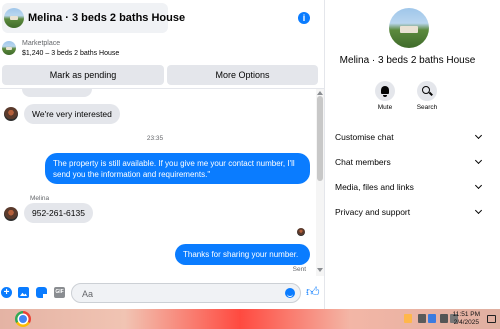 This screenshot has height=329, width=500. What do you see at coordinates (407, 60) in the screenshot?
I see `panel-title: Melina · 3 beds 2 baths House` at bounding box center [407, 60].